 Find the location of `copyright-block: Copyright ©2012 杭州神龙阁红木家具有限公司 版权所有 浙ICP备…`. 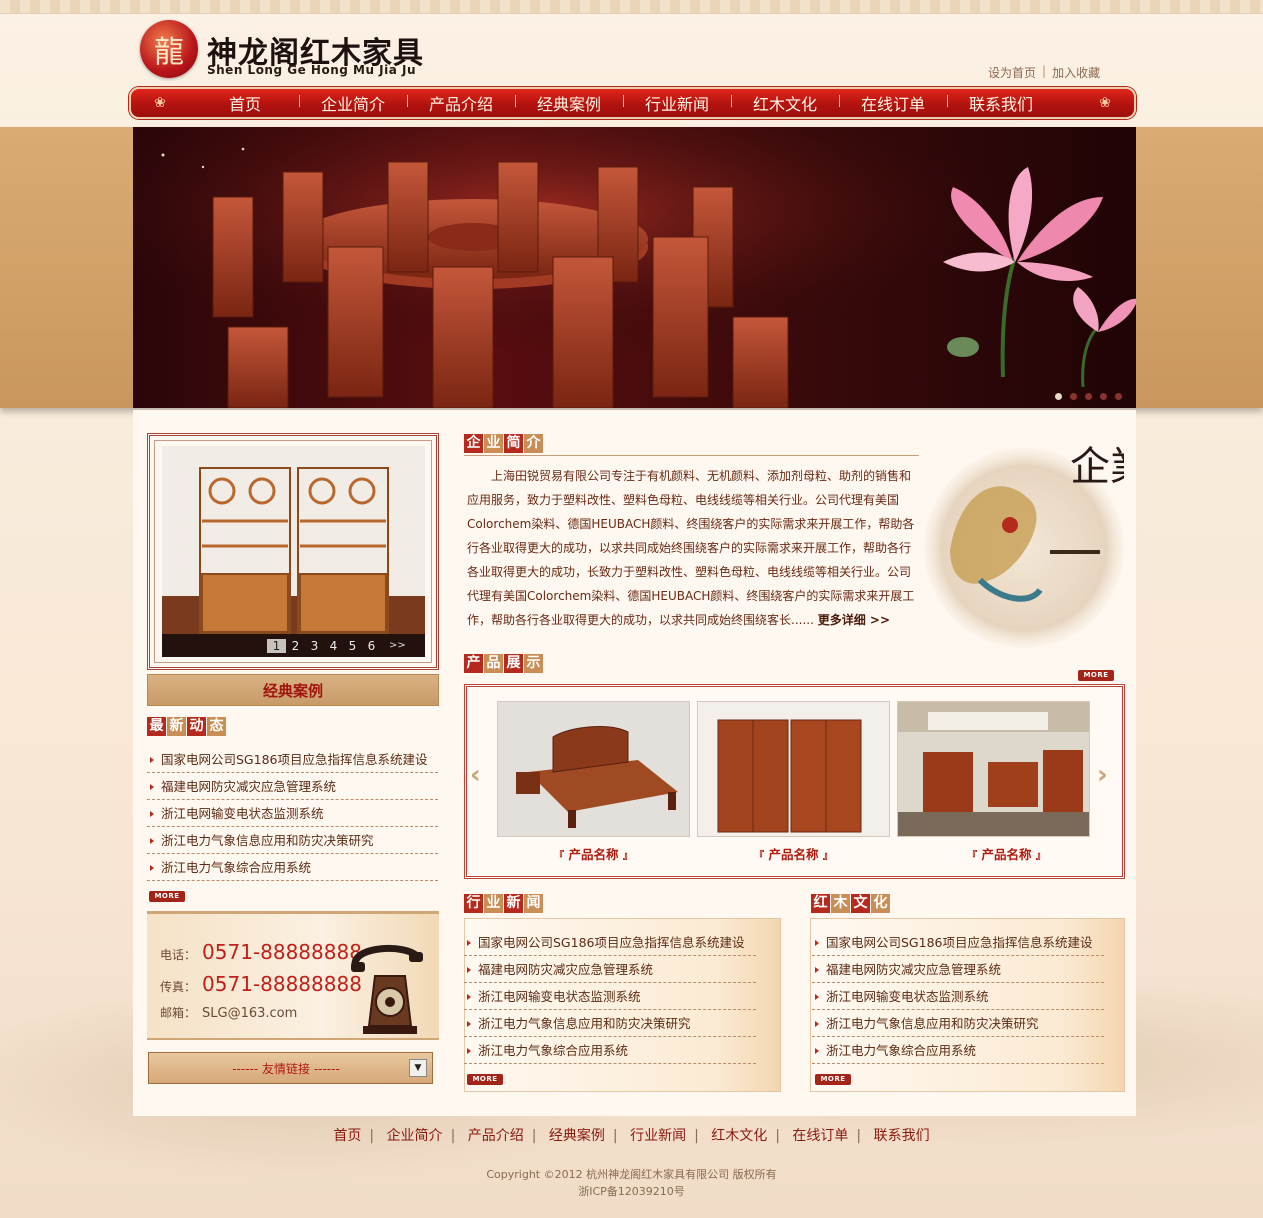

copyright-block: Copyright ©2012 杭州神龙阁红木家具有限公司 版权所有 浙ICP备… is located at coordinates (631, 1183).